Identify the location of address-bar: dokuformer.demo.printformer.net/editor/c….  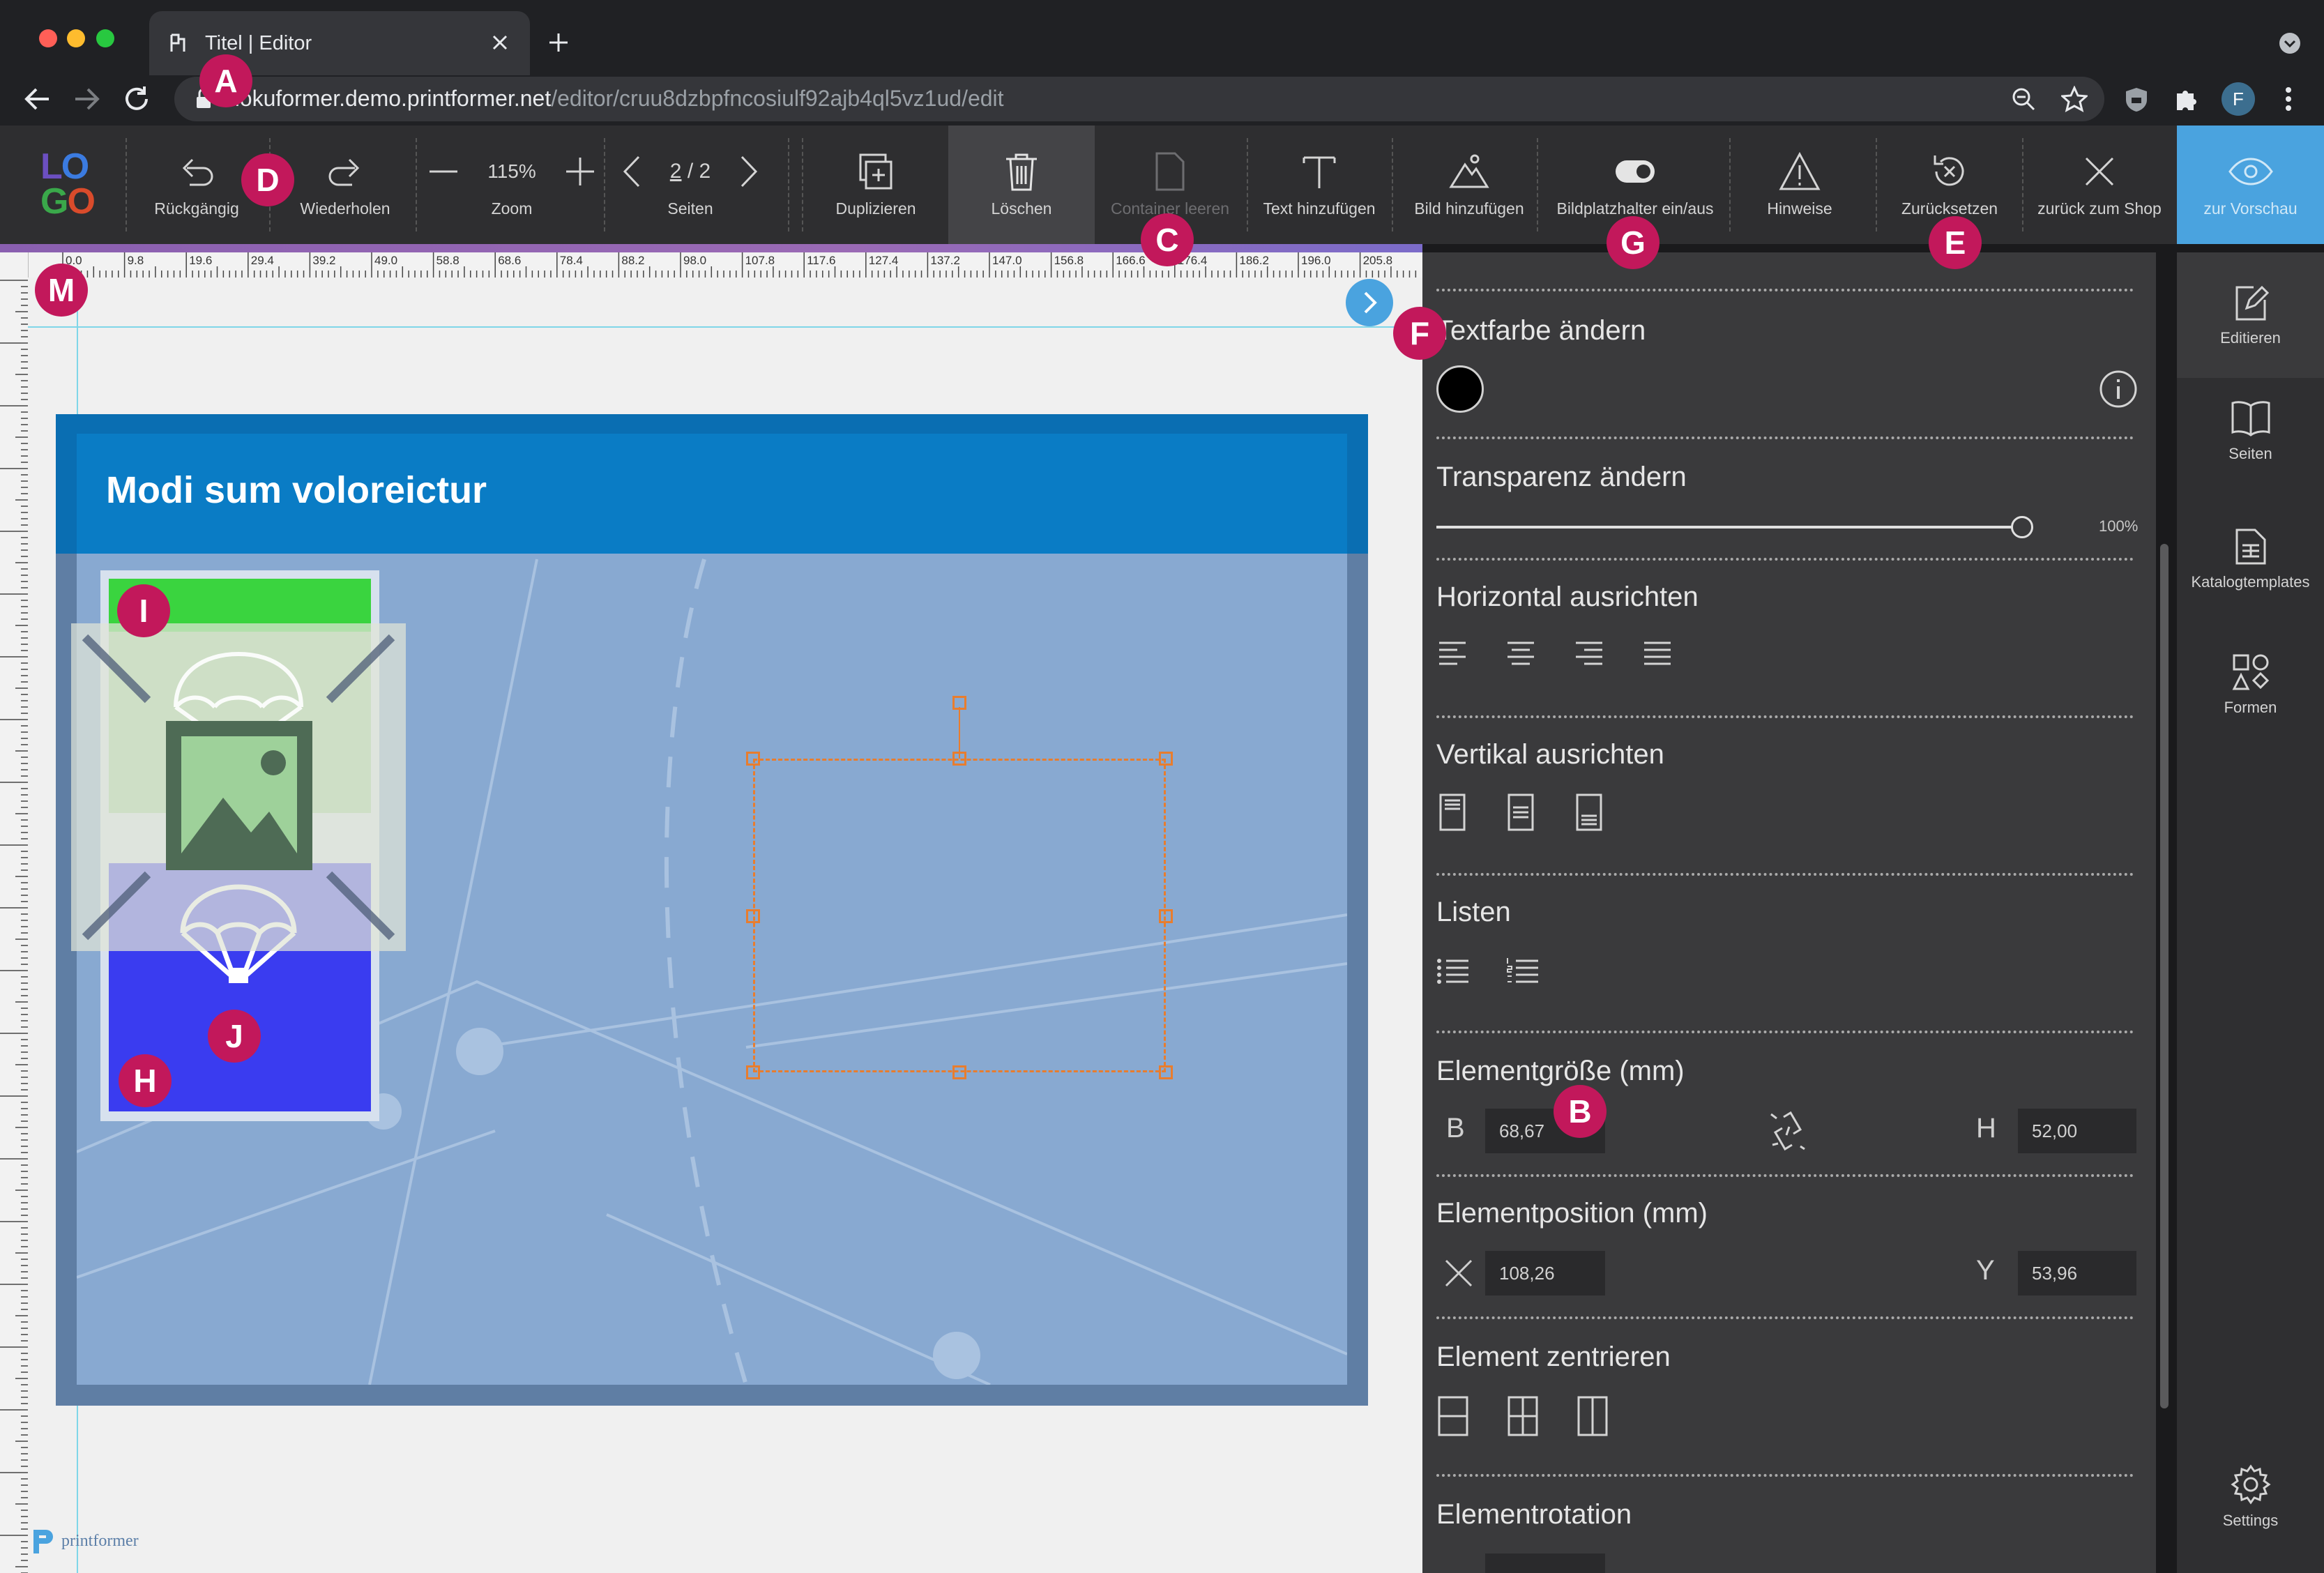
(1139, 99).